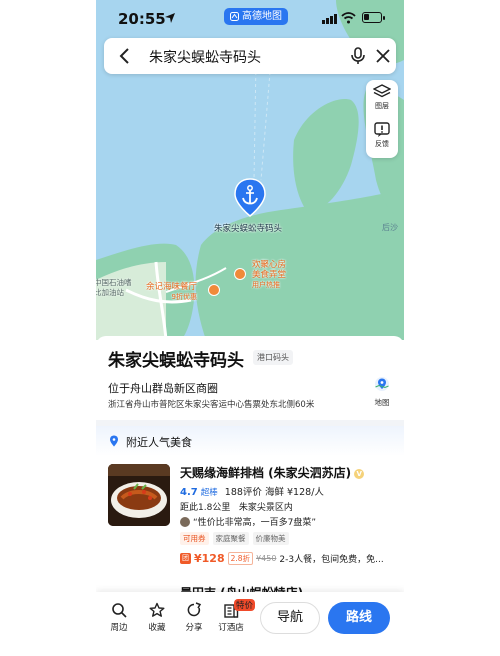 The height and width of the screenshot is (656, 500). Describe the element at coordinates (176, 361) in the screenshot. I see `place-title: 朱家尖蜈蚣寺码头` at that location.